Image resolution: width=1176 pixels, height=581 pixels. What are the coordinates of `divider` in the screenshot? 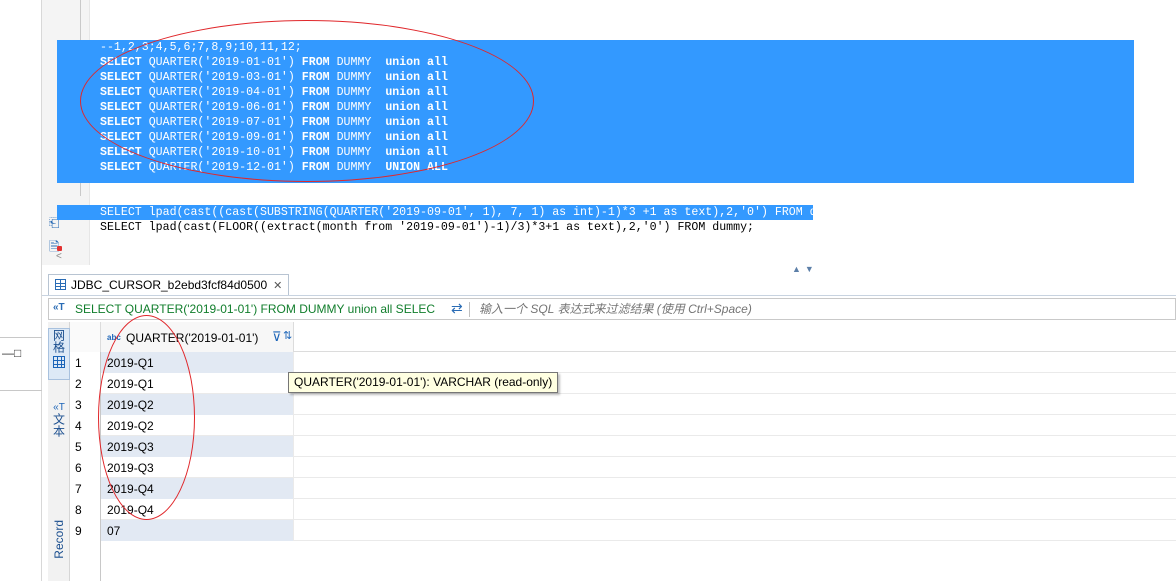 It's located at (469, 309).